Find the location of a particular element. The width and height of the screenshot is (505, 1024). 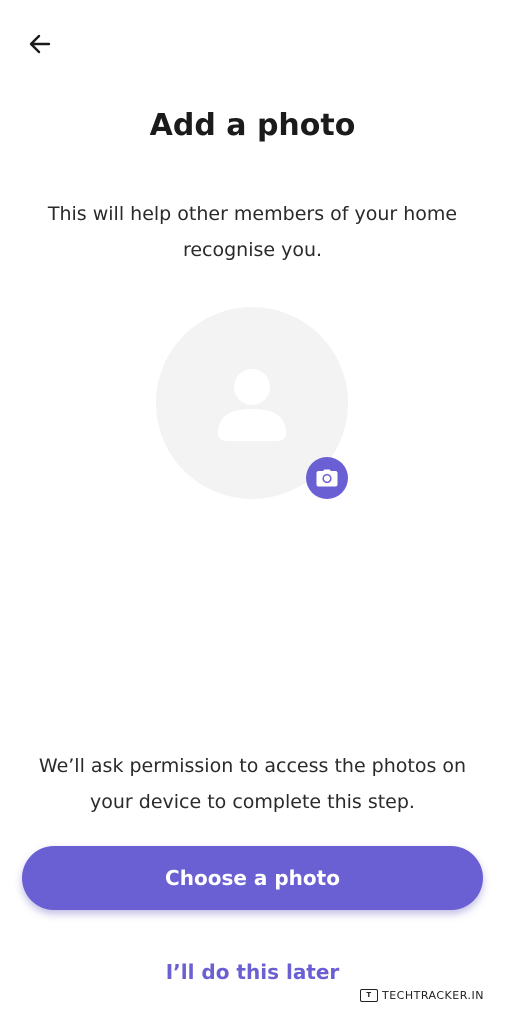

avatar-picker is located at coordinates (252, 403).